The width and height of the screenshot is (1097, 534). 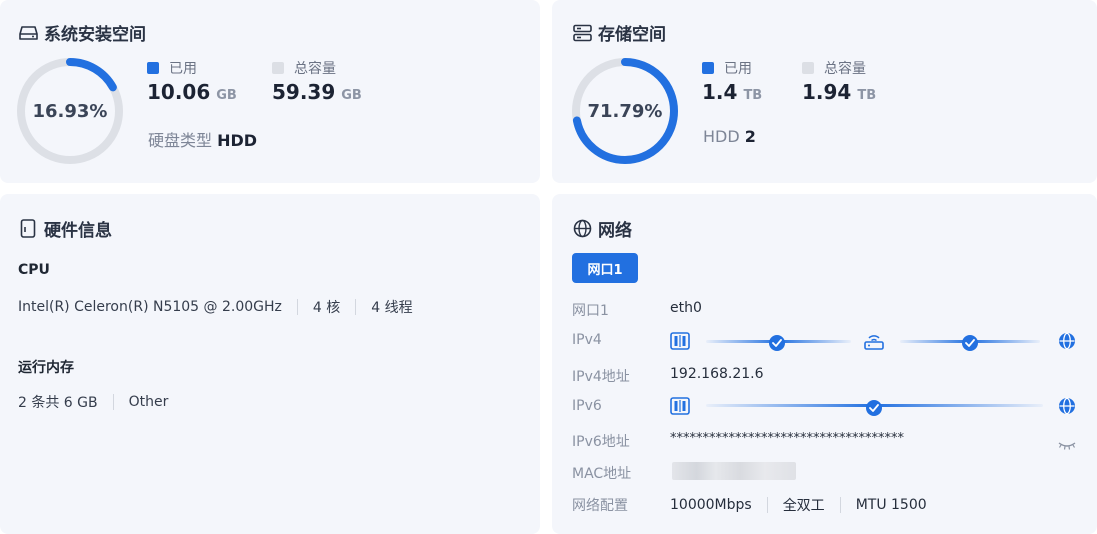 What do you see at coordinates (58, 403) in the screenshot?
I see `memory-summary: 2 条共 6 GB` at bounding box center [58, 403].